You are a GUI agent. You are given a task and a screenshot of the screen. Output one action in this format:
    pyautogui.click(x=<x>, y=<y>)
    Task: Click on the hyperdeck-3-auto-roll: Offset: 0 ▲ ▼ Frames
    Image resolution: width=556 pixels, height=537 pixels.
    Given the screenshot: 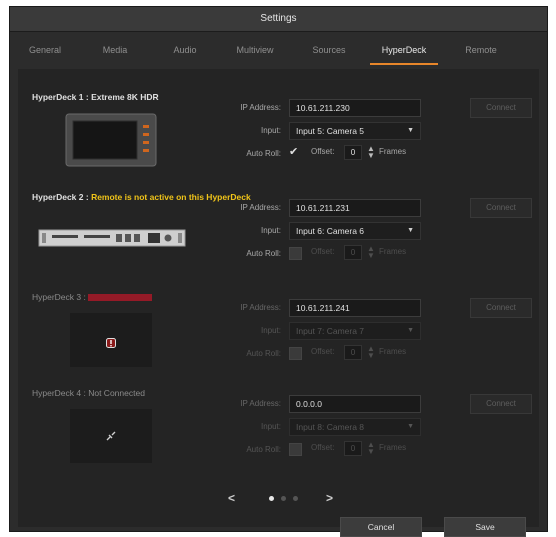 What is the action you would take?
    pyautogui.click(x=364, y=353)
    